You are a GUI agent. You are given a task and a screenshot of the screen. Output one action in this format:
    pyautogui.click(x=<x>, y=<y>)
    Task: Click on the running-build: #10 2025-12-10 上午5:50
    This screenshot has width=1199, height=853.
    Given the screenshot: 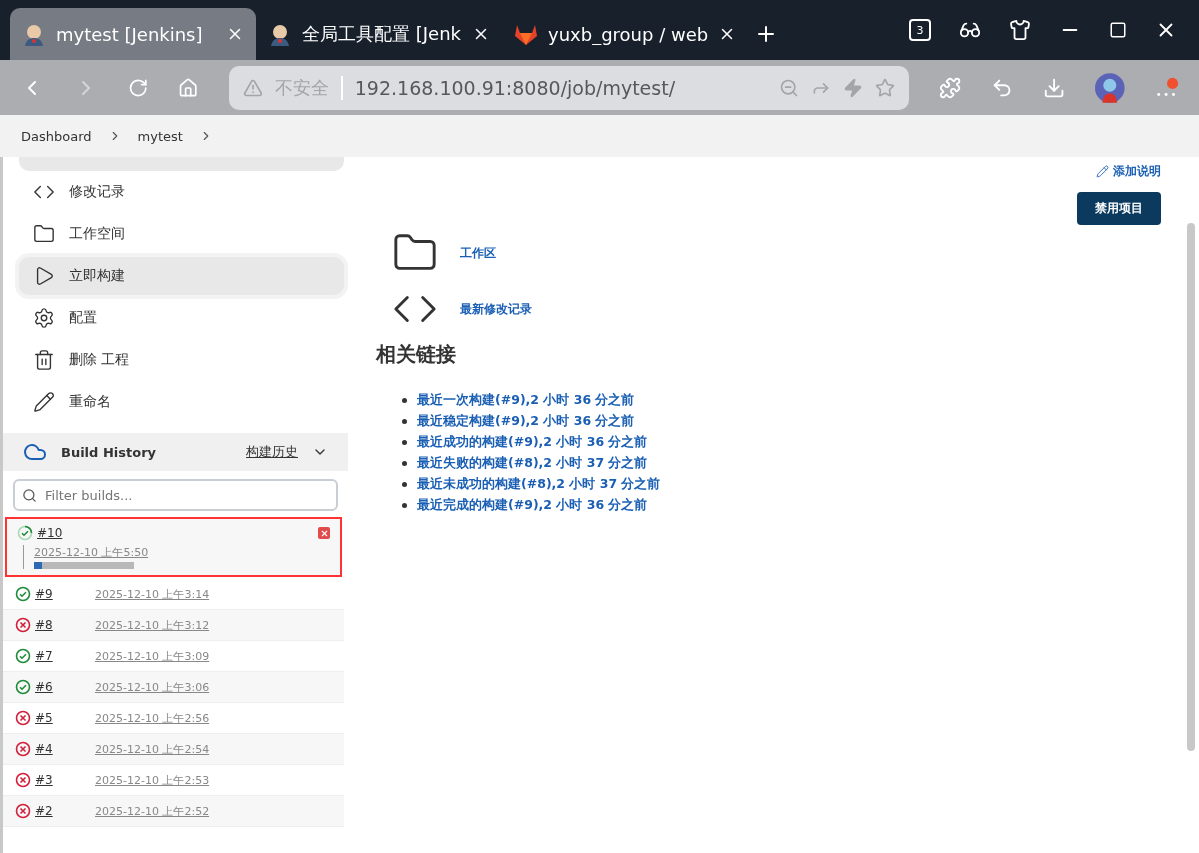 What is the action you would take?
    pyautogui.click(x=173, y=547)
    